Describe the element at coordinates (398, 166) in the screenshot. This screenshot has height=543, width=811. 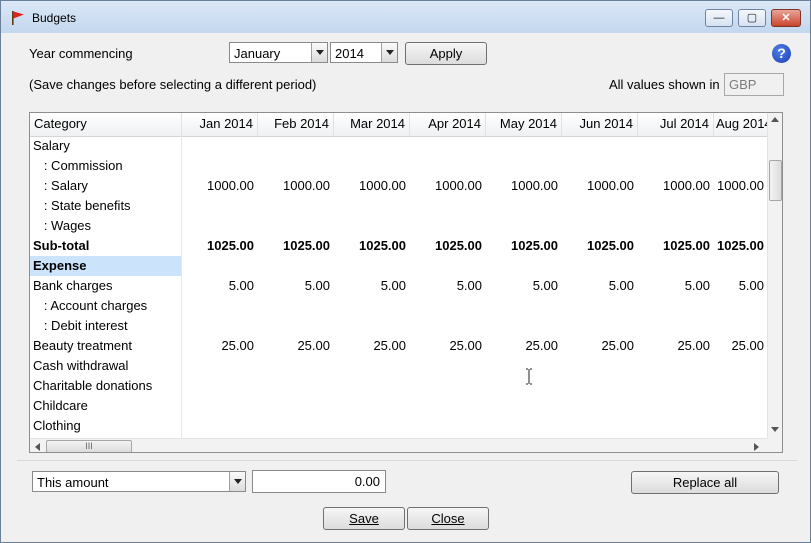
I see `table-row: : Commission` at that location.